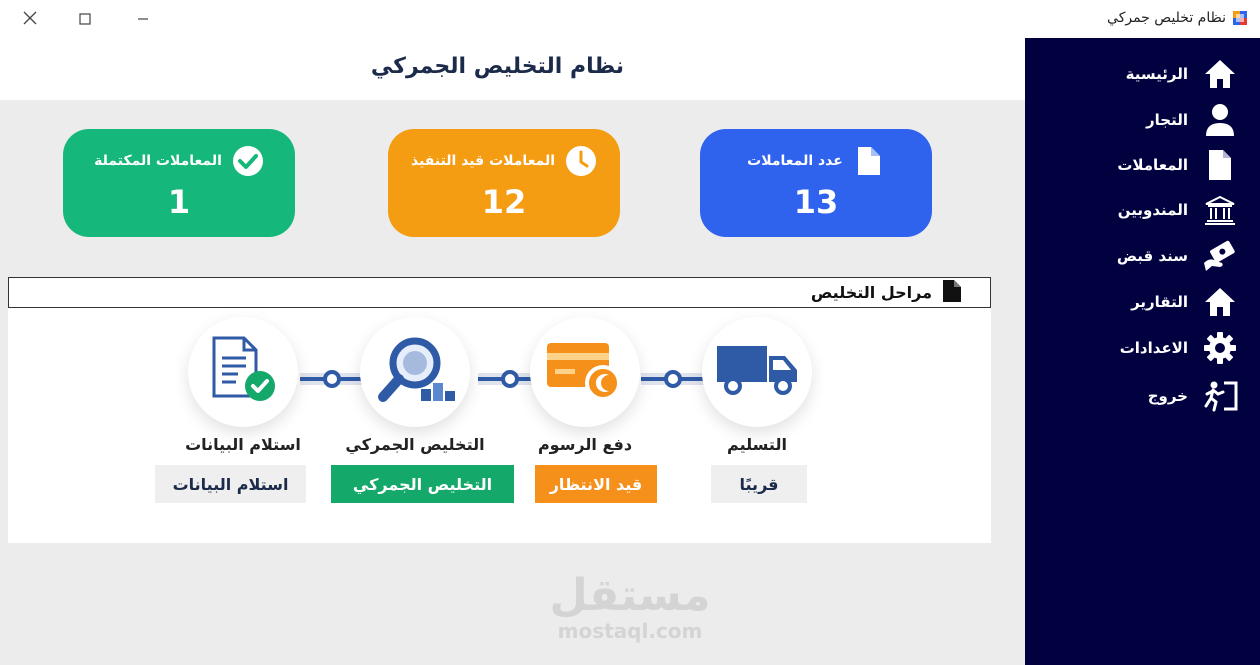  Describe the element at coordinates (581, 161) in the screenshot. I see `clock-icon` at that location.